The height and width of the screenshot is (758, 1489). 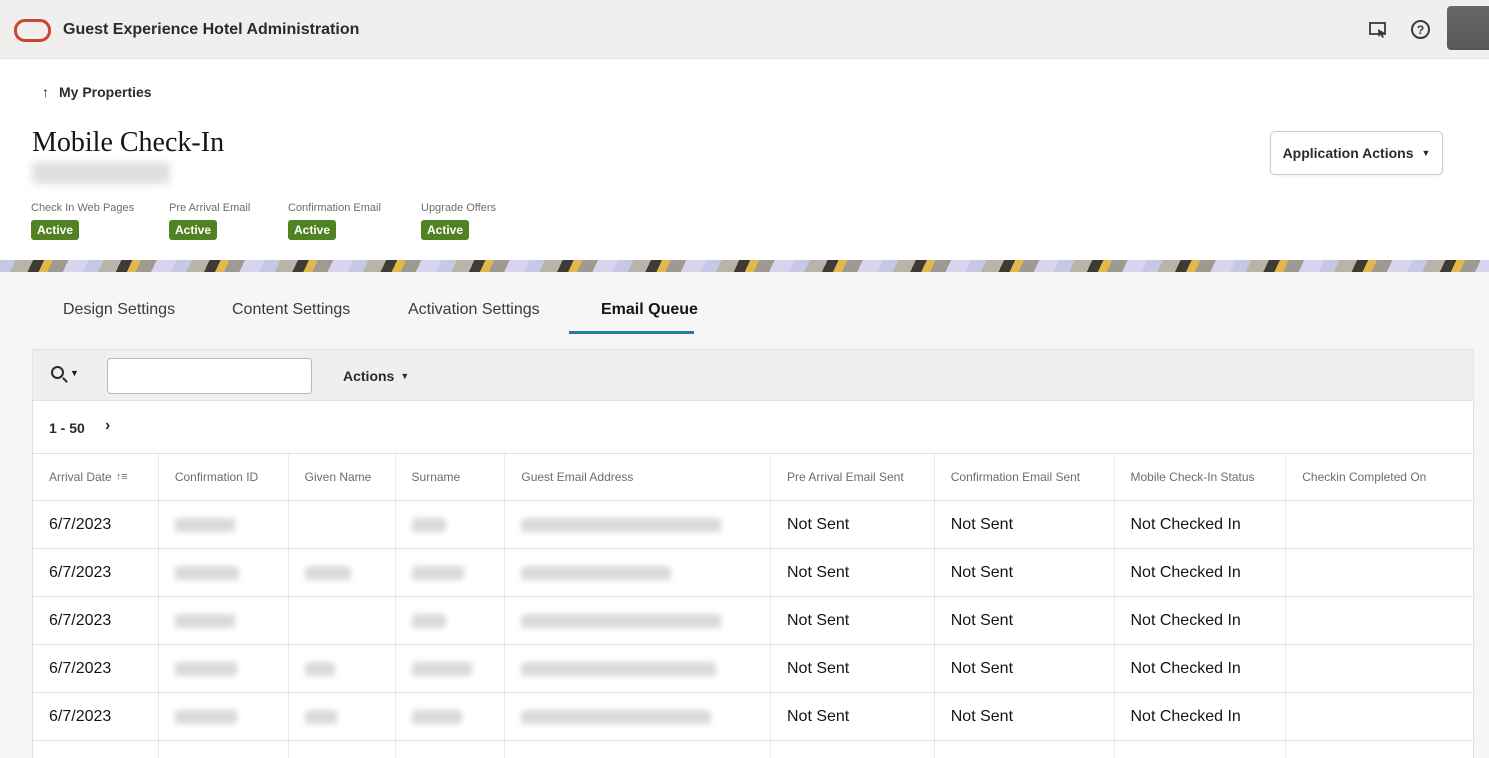 I want to click on status-label: Confirmation Email, so click(x=334, y=208).